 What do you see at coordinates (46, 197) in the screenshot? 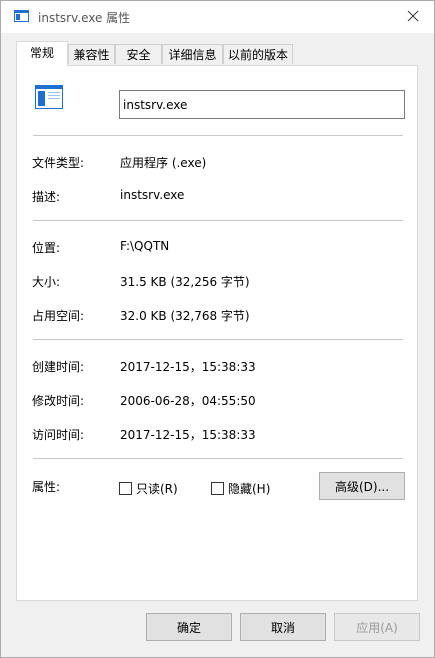
I see `description-label: 描述:` at bounding box center [46, 197].